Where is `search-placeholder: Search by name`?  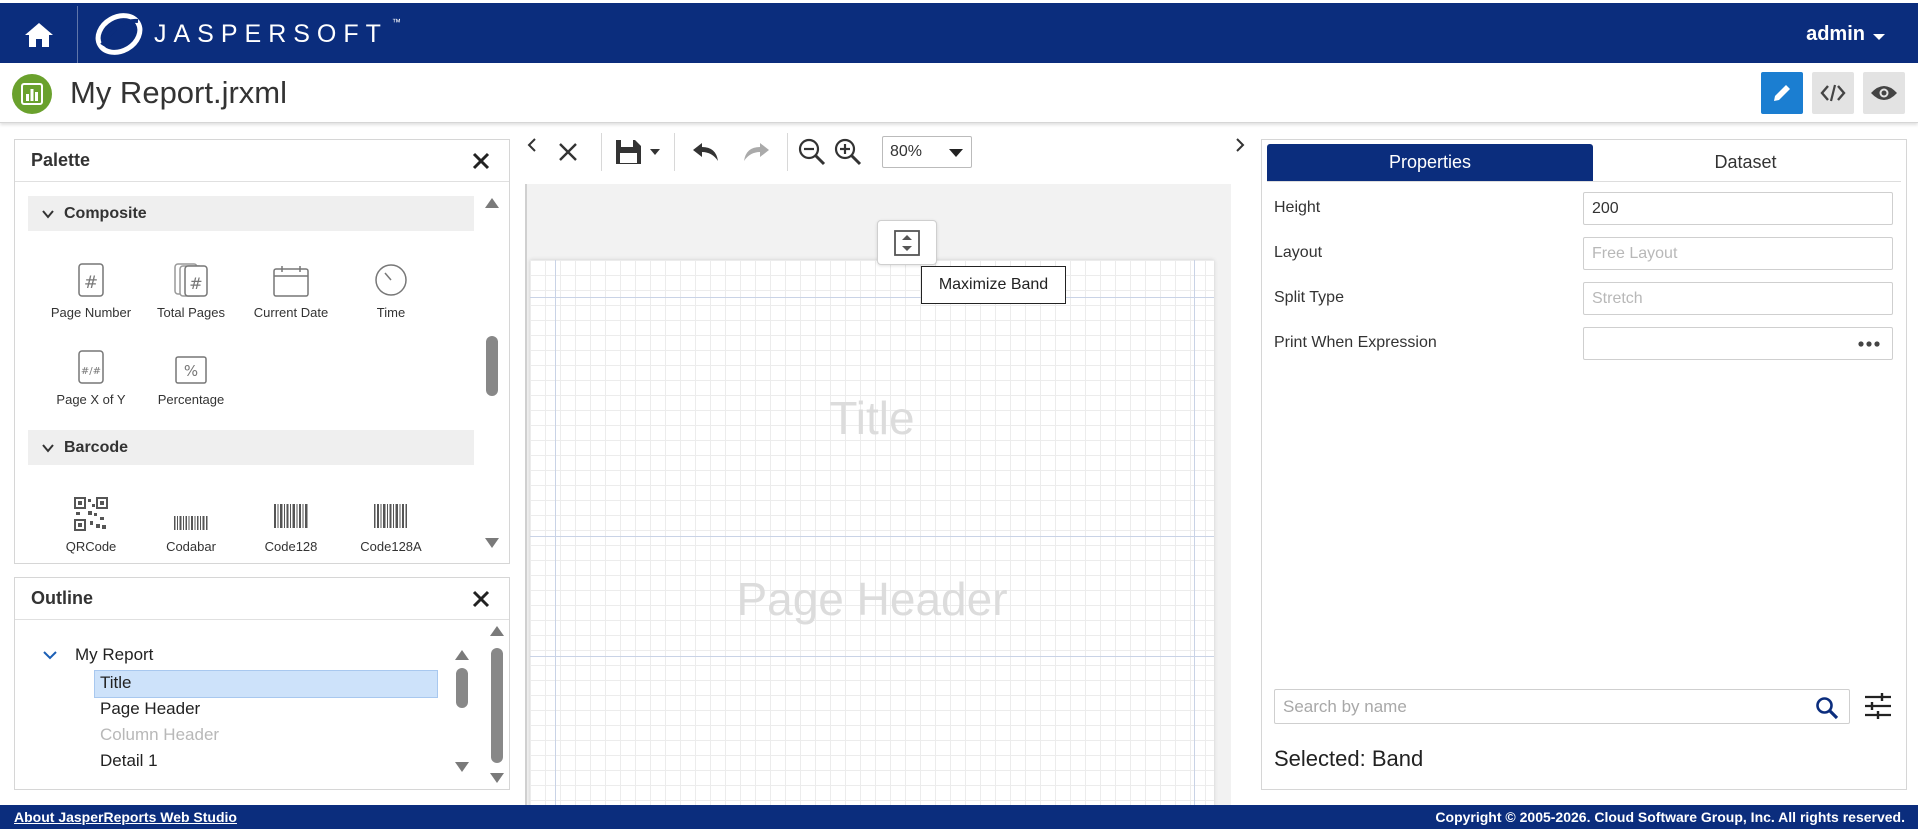 search-placeholder: Search by name is located at coordinates (1345, 706).